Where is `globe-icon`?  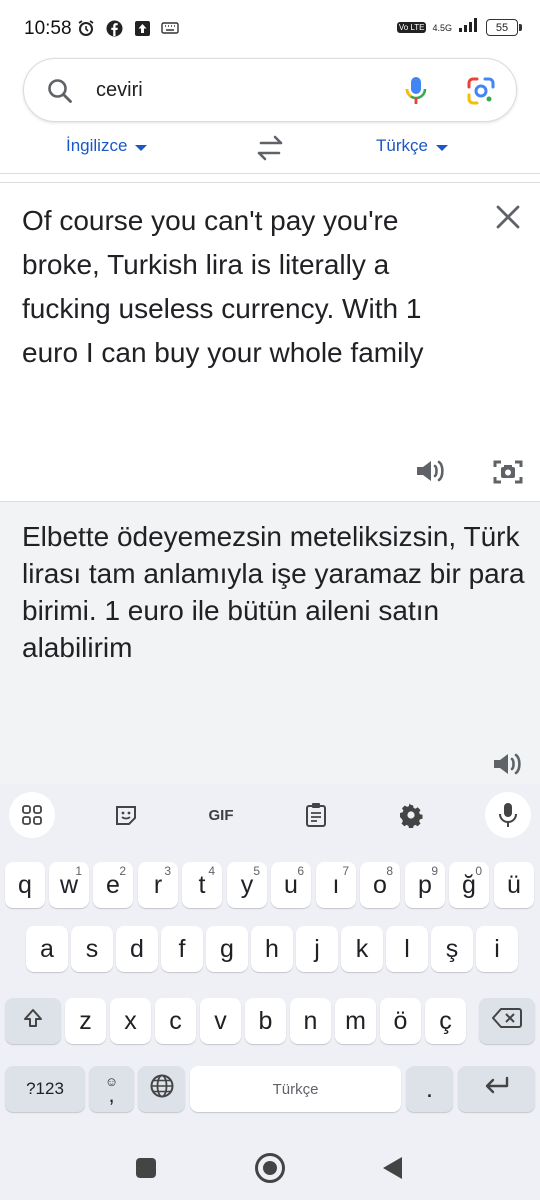 globe-icon is located at coordinates (162, 1089).